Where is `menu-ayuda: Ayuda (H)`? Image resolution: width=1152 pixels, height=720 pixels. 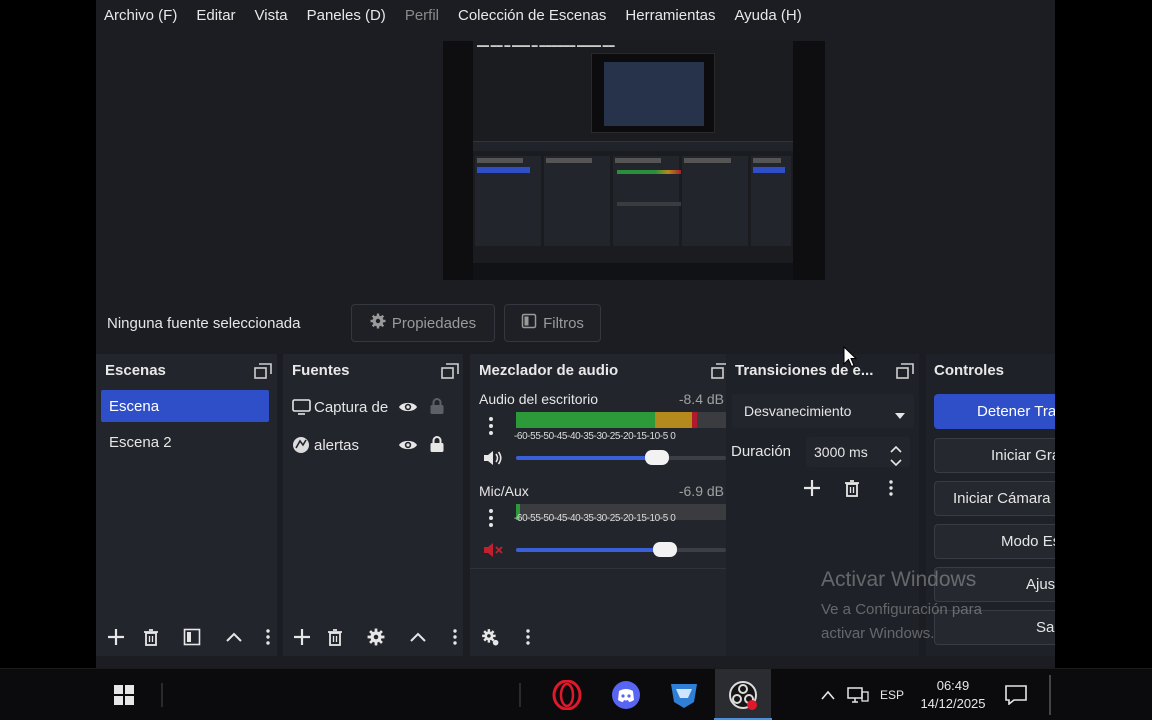 menu-ayuda: Ayuda (H) is located at coordinates (767, 15).